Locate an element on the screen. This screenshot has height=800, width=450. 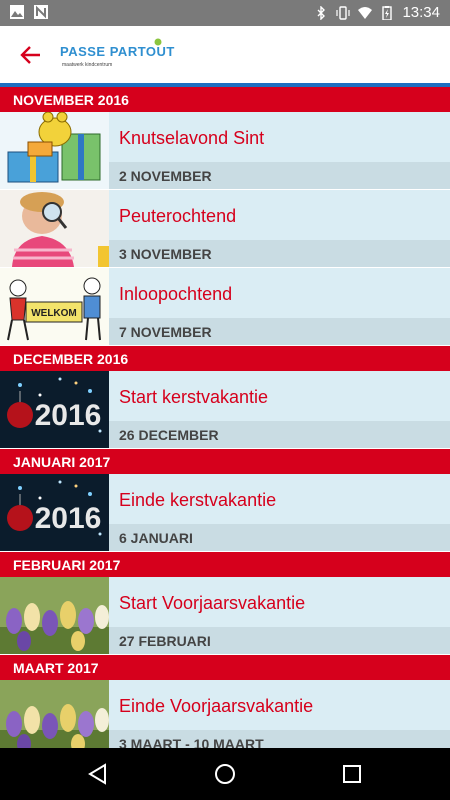
home-circle-icon is located at coordinates (225, 774).